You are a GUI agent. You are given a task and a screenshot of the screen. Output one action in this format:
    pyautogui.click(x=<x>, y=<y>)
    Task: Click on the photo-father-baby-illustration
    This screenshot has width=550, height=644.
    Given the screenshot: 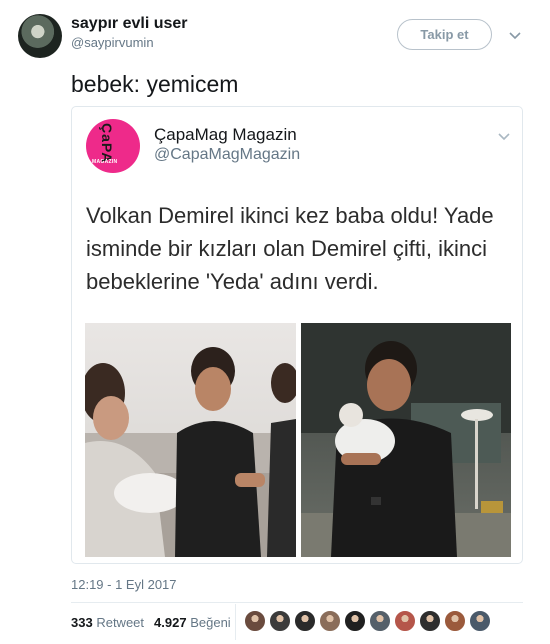 What is the action you would take?
    pyautogui.click(x=406, y=440)
    